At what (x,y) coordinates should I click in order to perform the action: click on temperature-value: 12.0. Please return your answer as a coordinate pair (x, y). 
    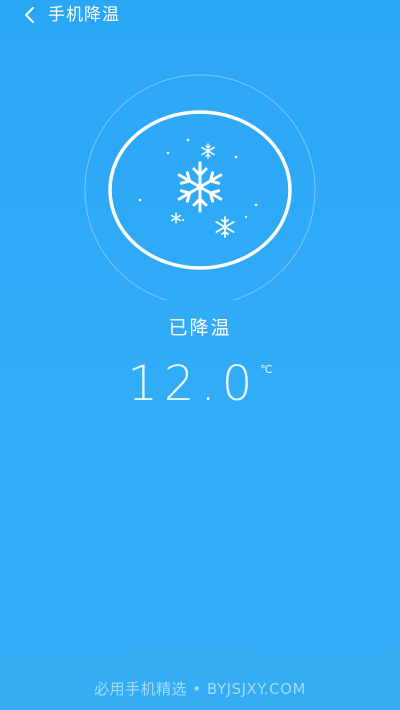
    Looking at the image, I should click on (193, 384).